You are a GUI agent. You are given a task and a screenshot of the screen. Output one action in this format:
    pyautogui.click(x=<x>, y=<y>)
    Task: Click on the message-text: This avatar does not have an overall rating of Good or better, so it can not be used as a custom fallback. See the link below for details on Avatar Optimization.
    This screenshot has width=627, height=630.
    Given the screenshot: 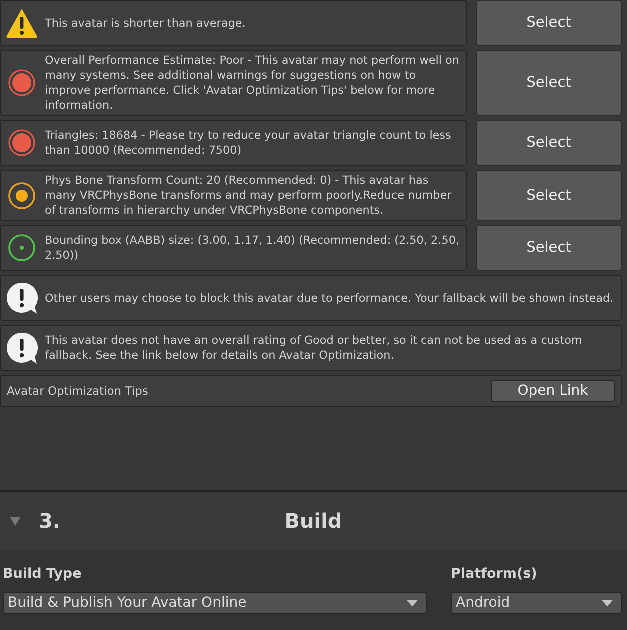 What is the action you would take?
    pyautogui.click(x=314, y=348)
    